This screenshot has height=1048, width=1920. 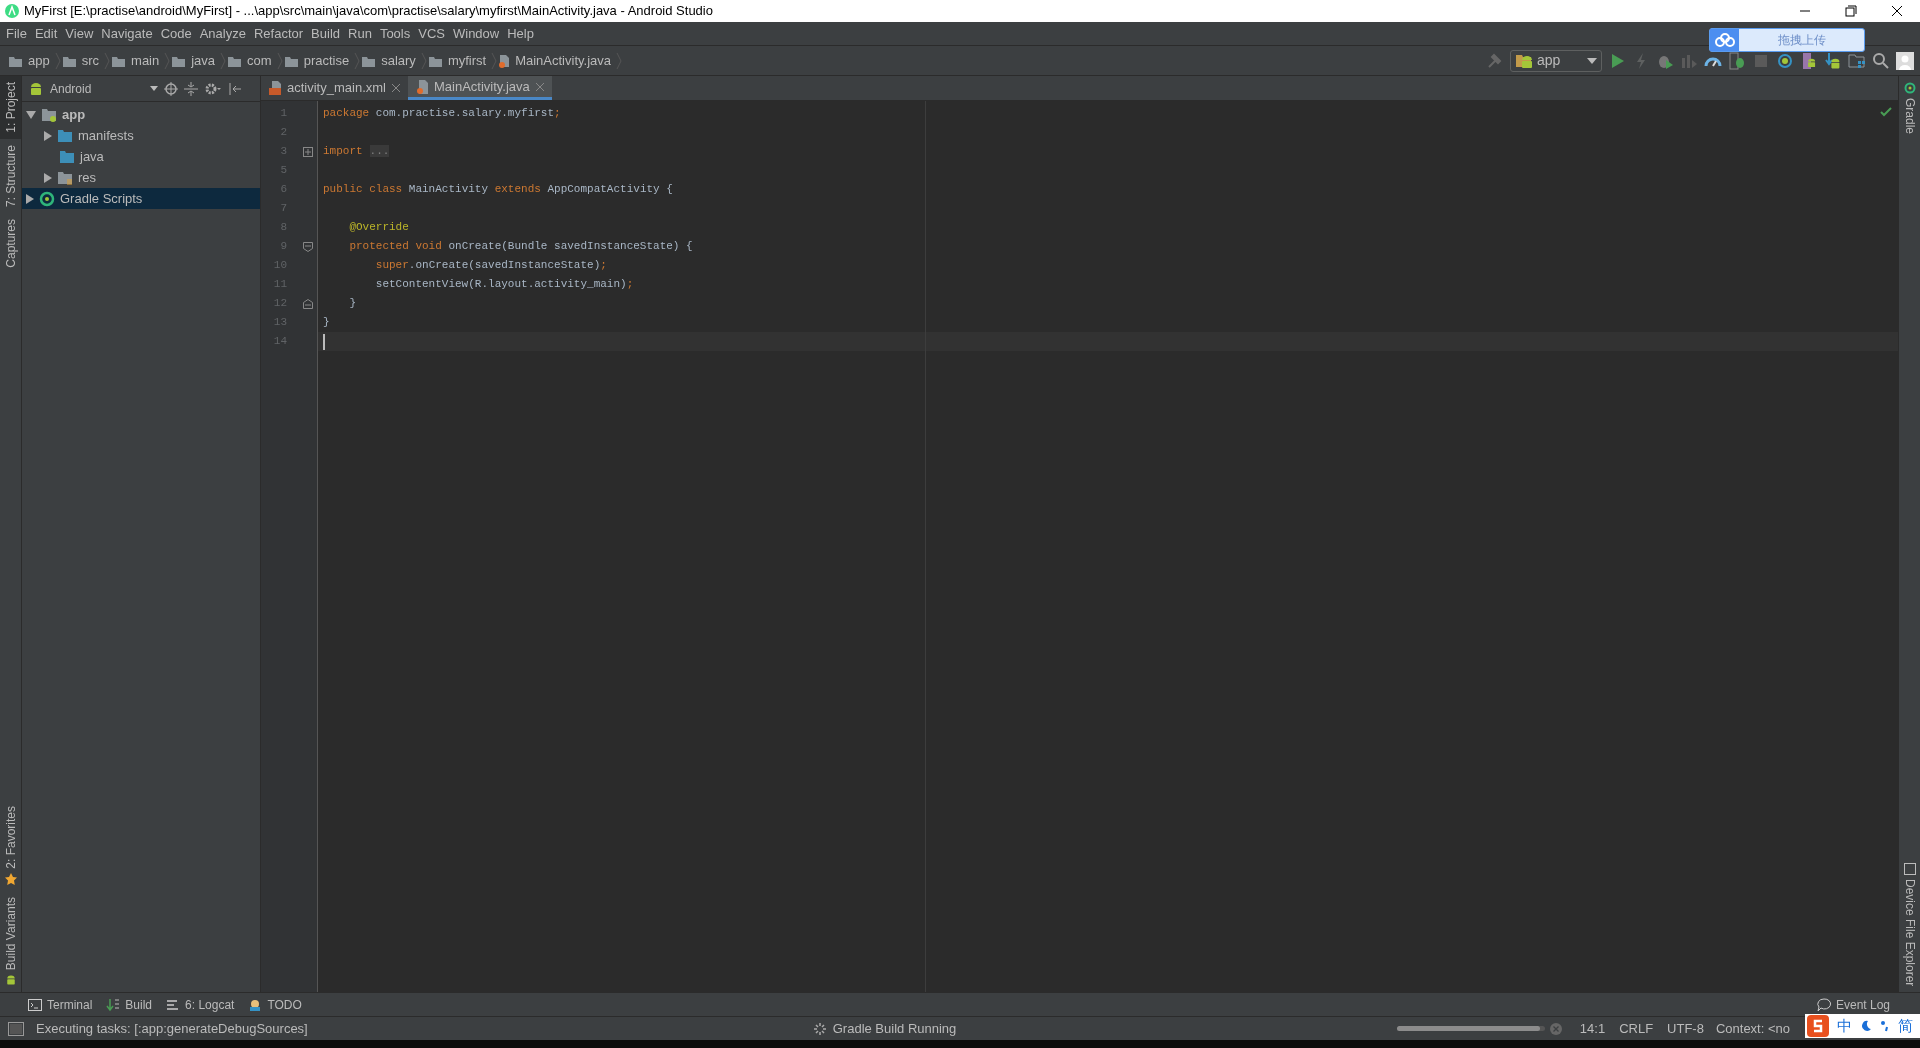 I want to click on module-folder-icon, so click(x=49, y=114).